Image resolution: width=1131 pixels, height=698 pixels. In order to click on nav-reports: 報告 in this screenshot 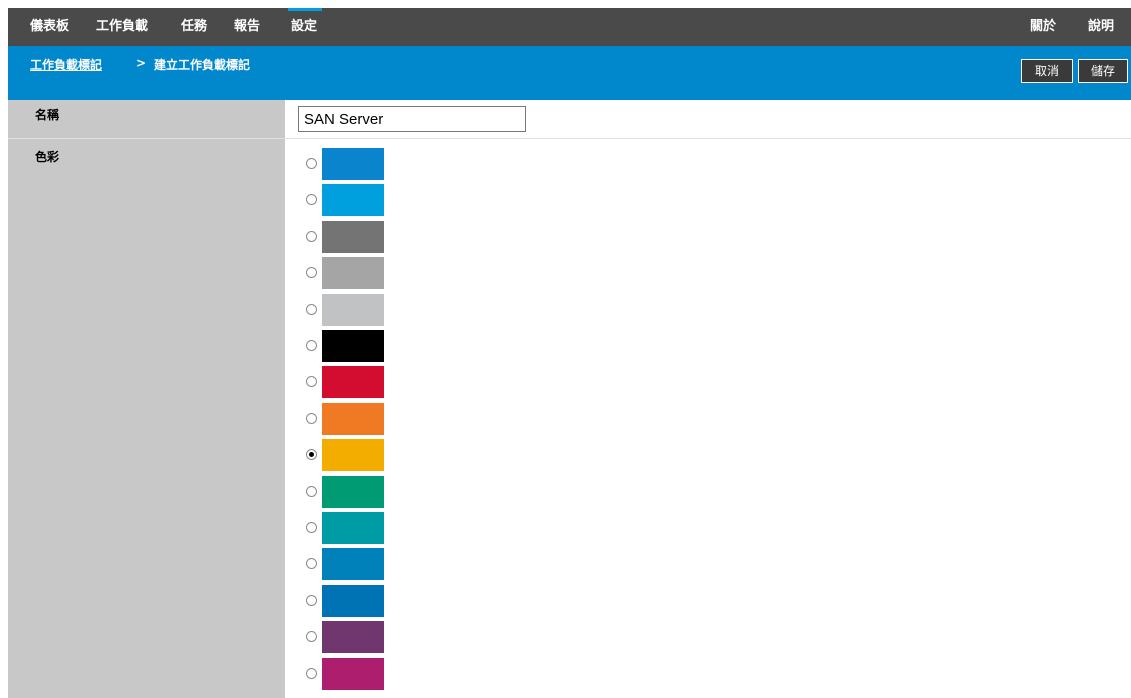, I will do `click(247, 27)`.